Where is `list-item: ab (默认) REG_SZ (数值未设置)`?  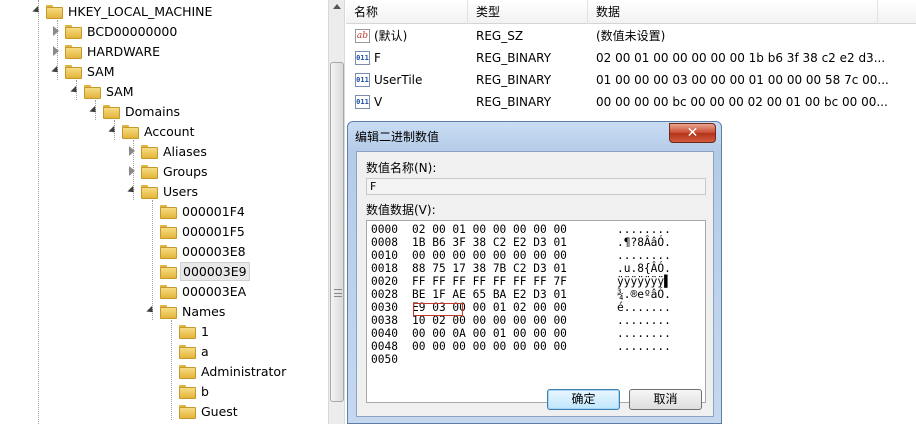
list-item: ab (默认) REG_SZ (数值未设置) is located at coordinates (631, 36).